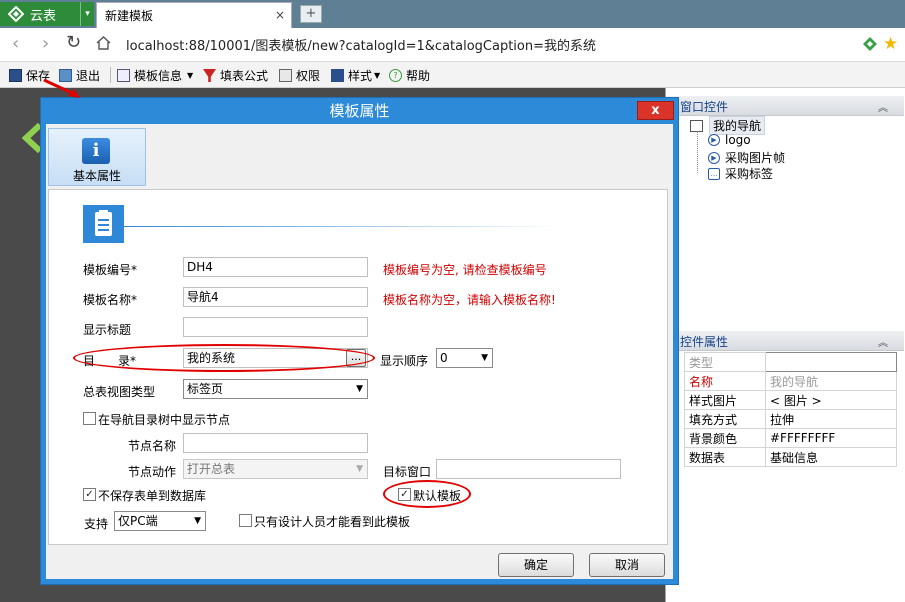 This screenshot has height=602, width=905. Describe the element at coordinates (418, 76) in the screenshot. I see `help-label: 帮助` at that location.